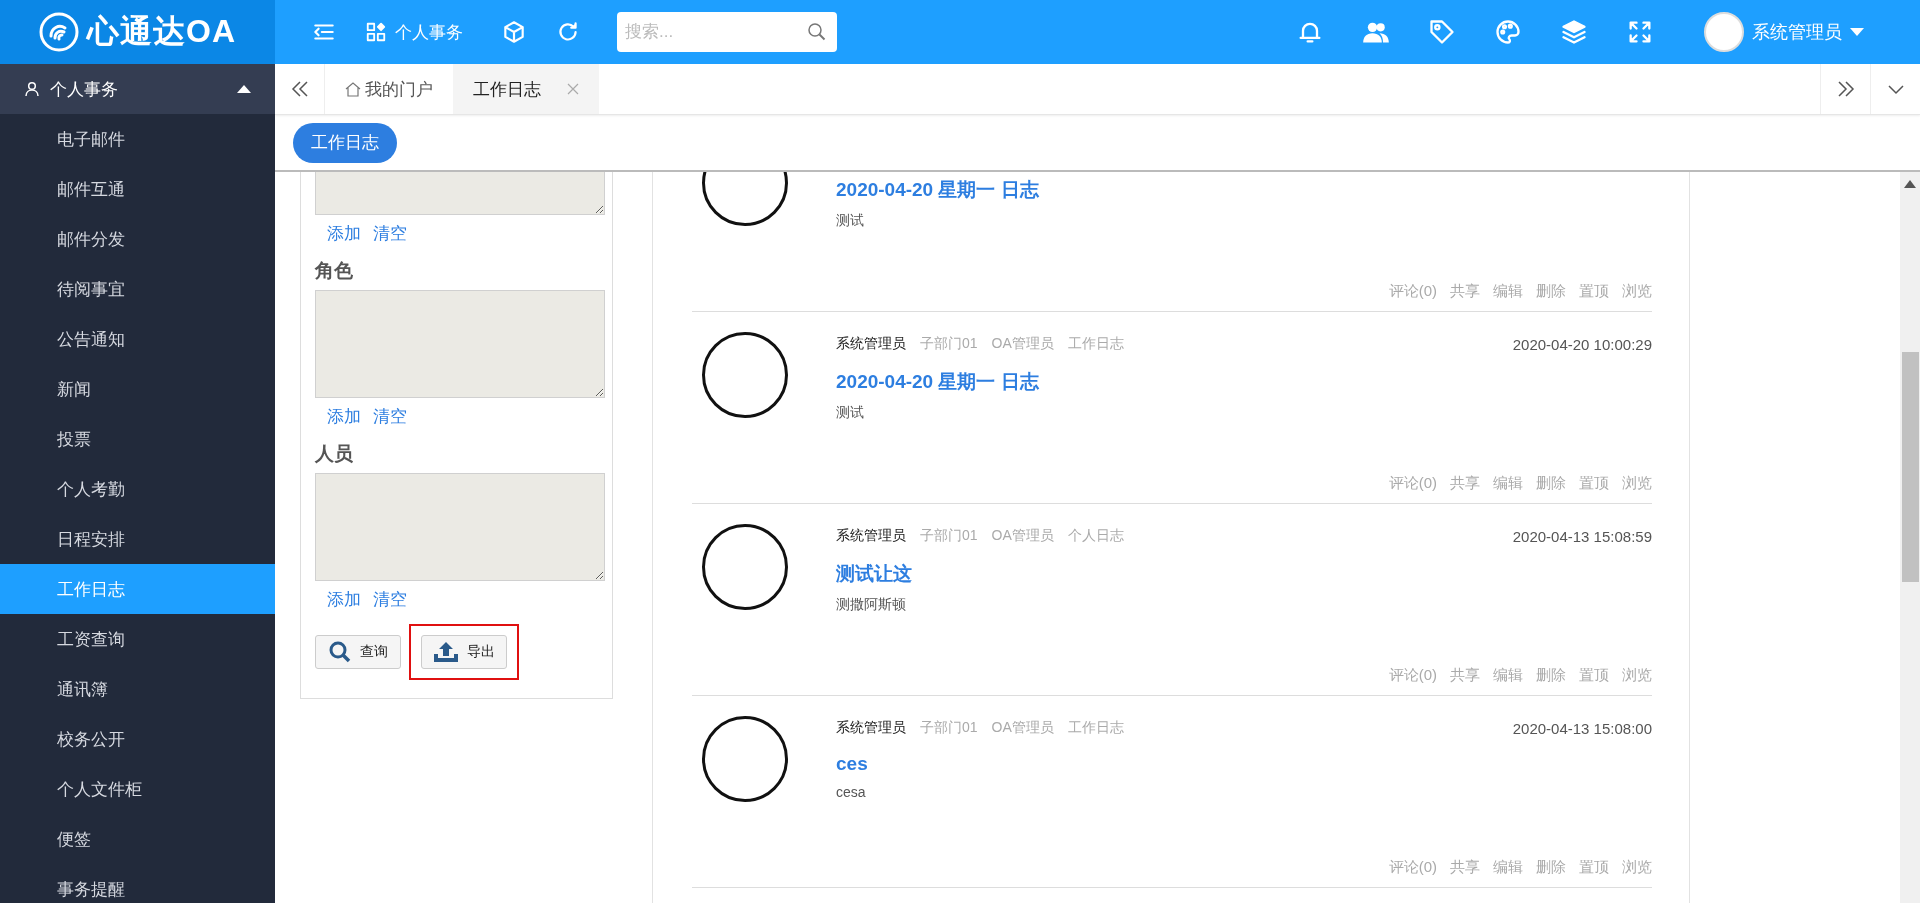 This screenshot has height=903, width=1920. What do you see at coordinates (1095, 536) in the screenshot?
I see `log-type-label: 个人日志` at bounding box center [1095, 536].